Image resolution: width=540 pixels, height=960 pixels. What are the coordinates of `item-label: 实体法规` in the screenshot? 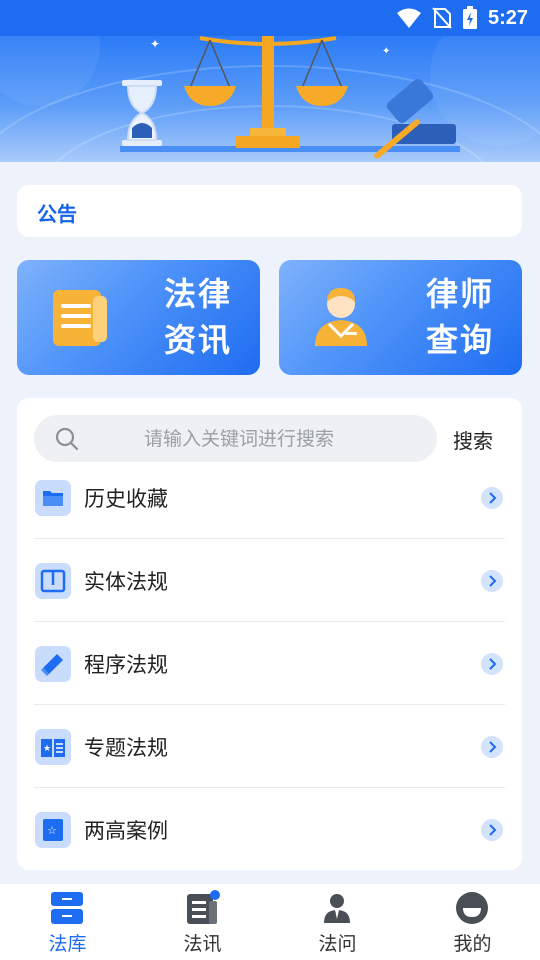 It's located at (126, 582).